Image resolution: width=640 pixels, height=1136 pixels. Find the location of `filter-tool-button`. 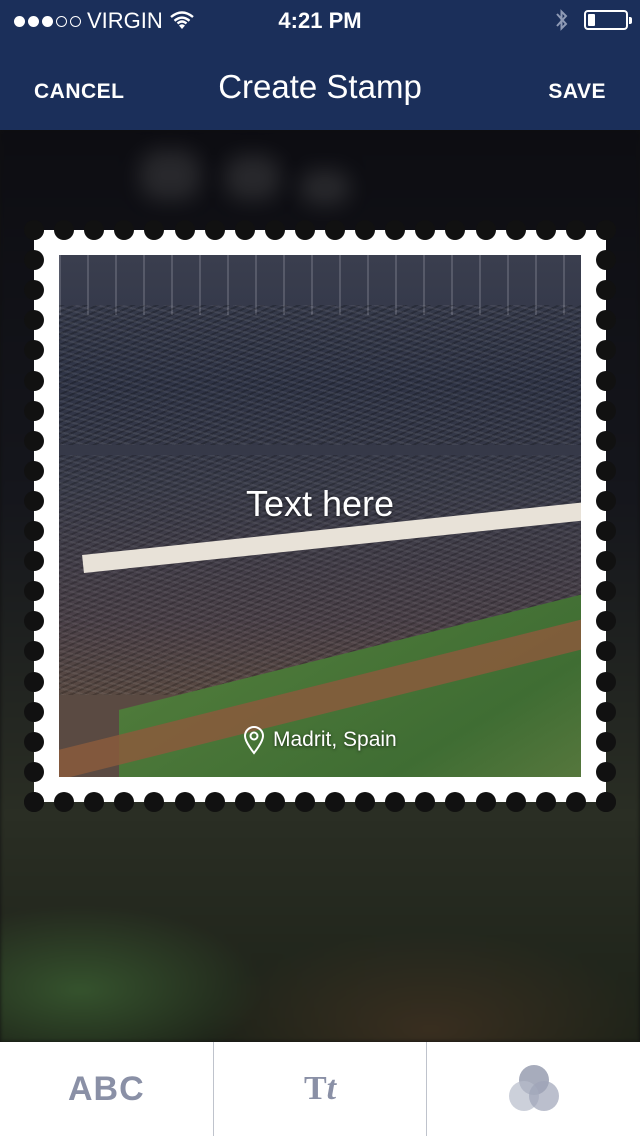

filter-tool-button is located at coordinates (533, 1089).